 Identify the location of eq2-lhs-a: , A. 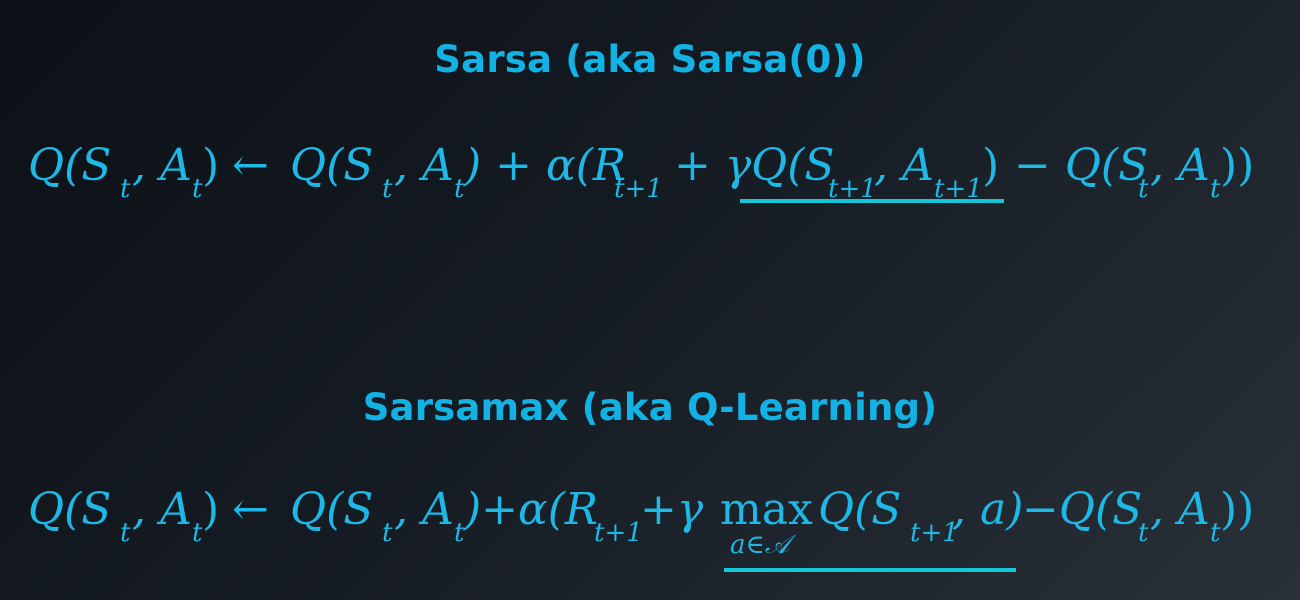
(162, 509).